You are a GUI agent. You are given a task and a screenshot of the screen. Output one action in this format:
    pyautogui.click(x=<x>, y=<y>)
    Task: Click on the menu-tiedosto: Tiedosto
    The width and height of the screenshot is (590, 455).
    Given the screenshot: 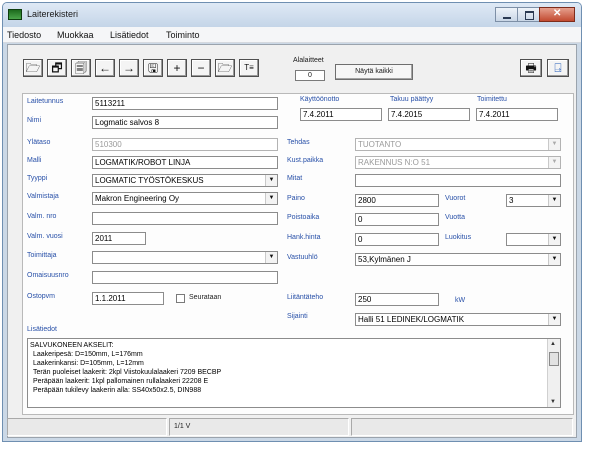 What is the action you would take?
    pyautogui.click(x=24, y=35)
    